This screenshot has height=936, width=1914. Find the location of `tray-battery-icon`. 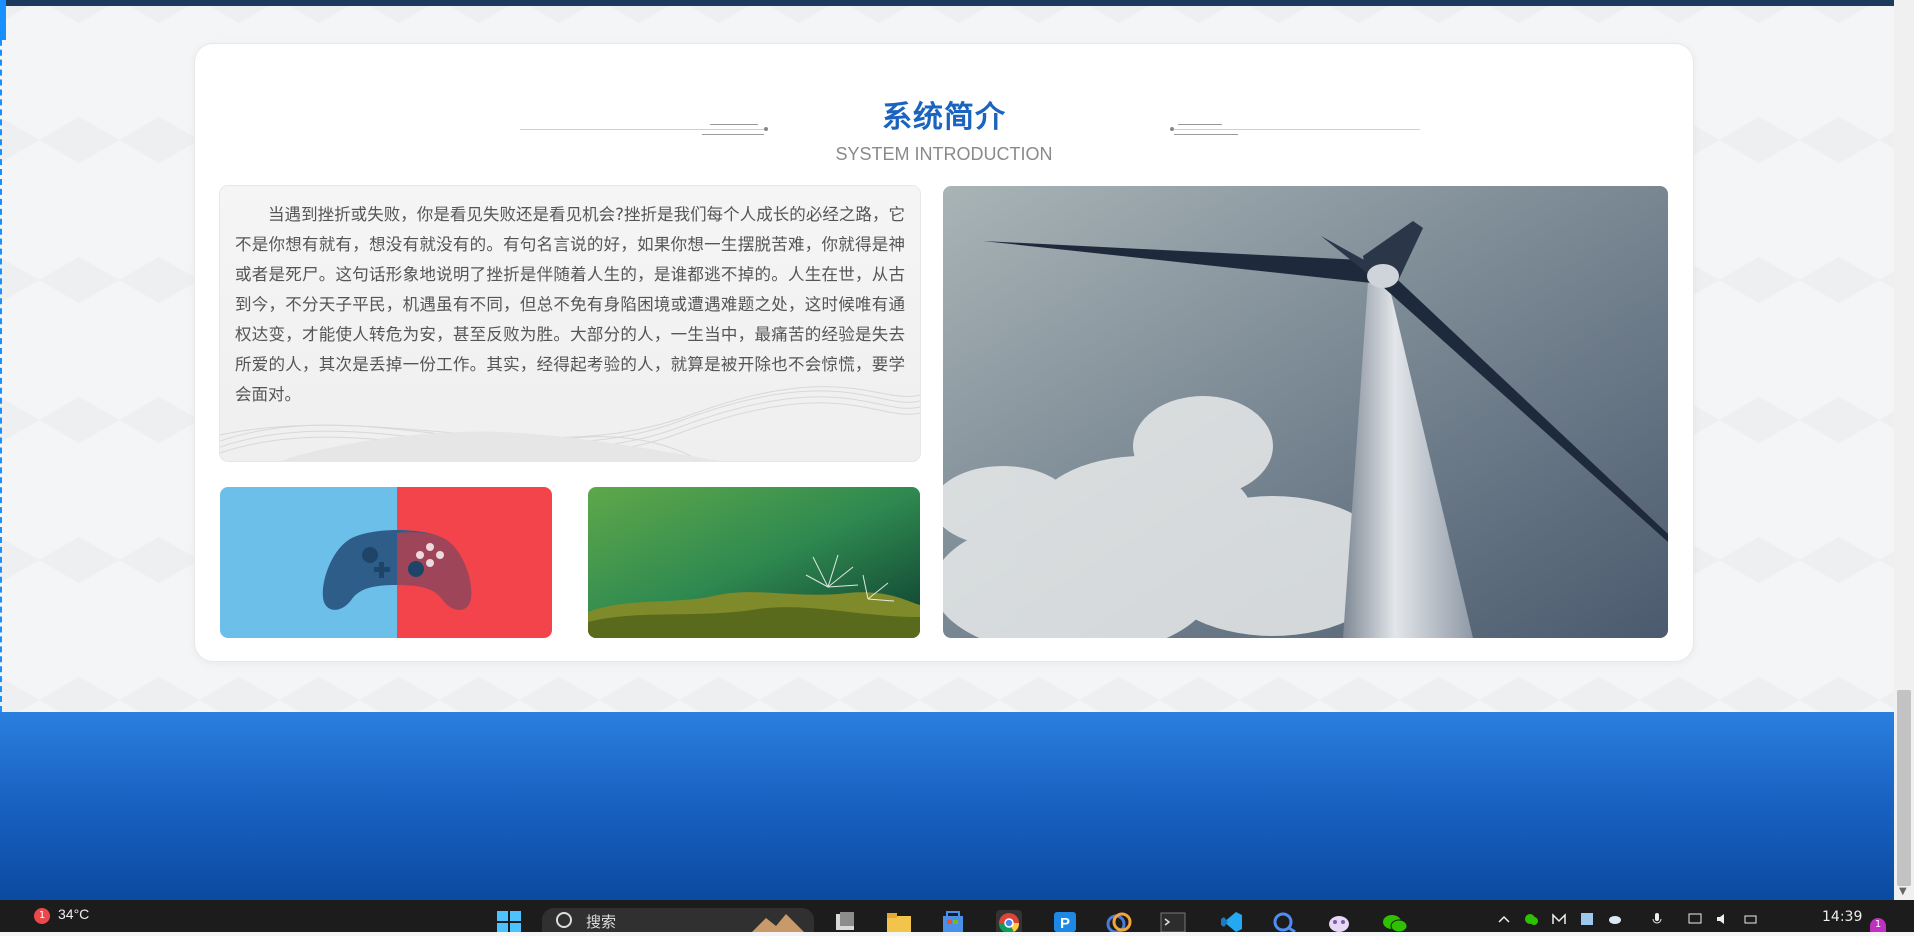

tray-battery-icon is located at coordinates (1751, 919).